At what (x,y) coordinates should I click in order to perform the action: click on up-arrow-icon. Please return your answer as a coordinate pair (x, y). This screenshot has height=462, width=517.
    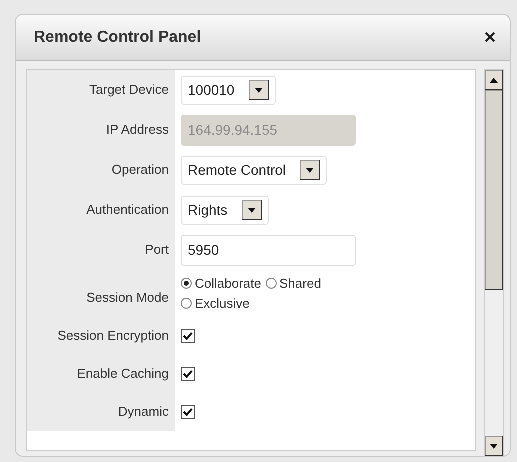
    Looking at the image, I should click on (494, 80).